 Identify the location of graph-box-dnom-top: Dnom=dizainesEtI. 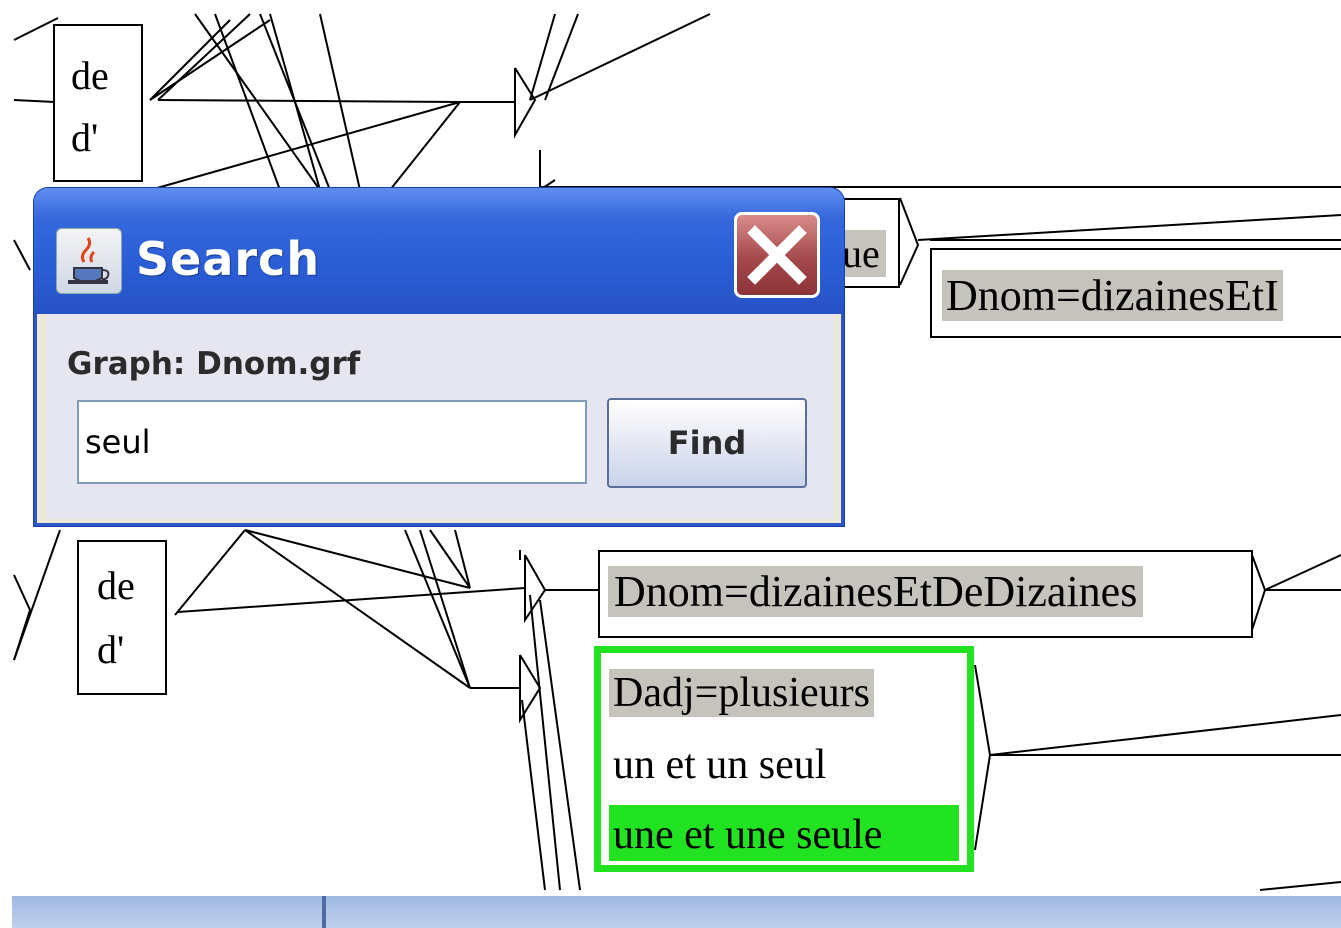
(1135, 293).